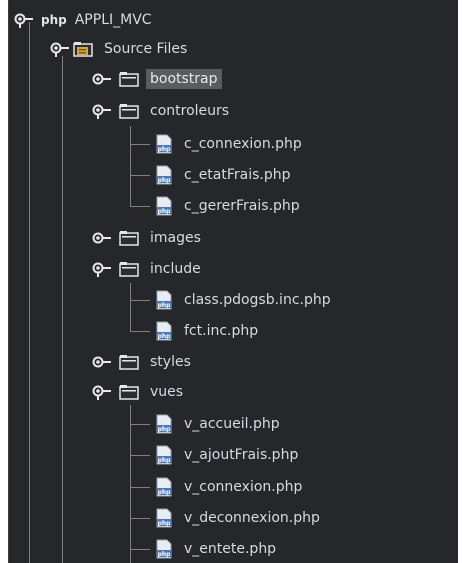  What do you see at coordinates (242, 206) in the screenshot?
I see `file-label: c_gererFrais.php` at bounding box center [242, 206].